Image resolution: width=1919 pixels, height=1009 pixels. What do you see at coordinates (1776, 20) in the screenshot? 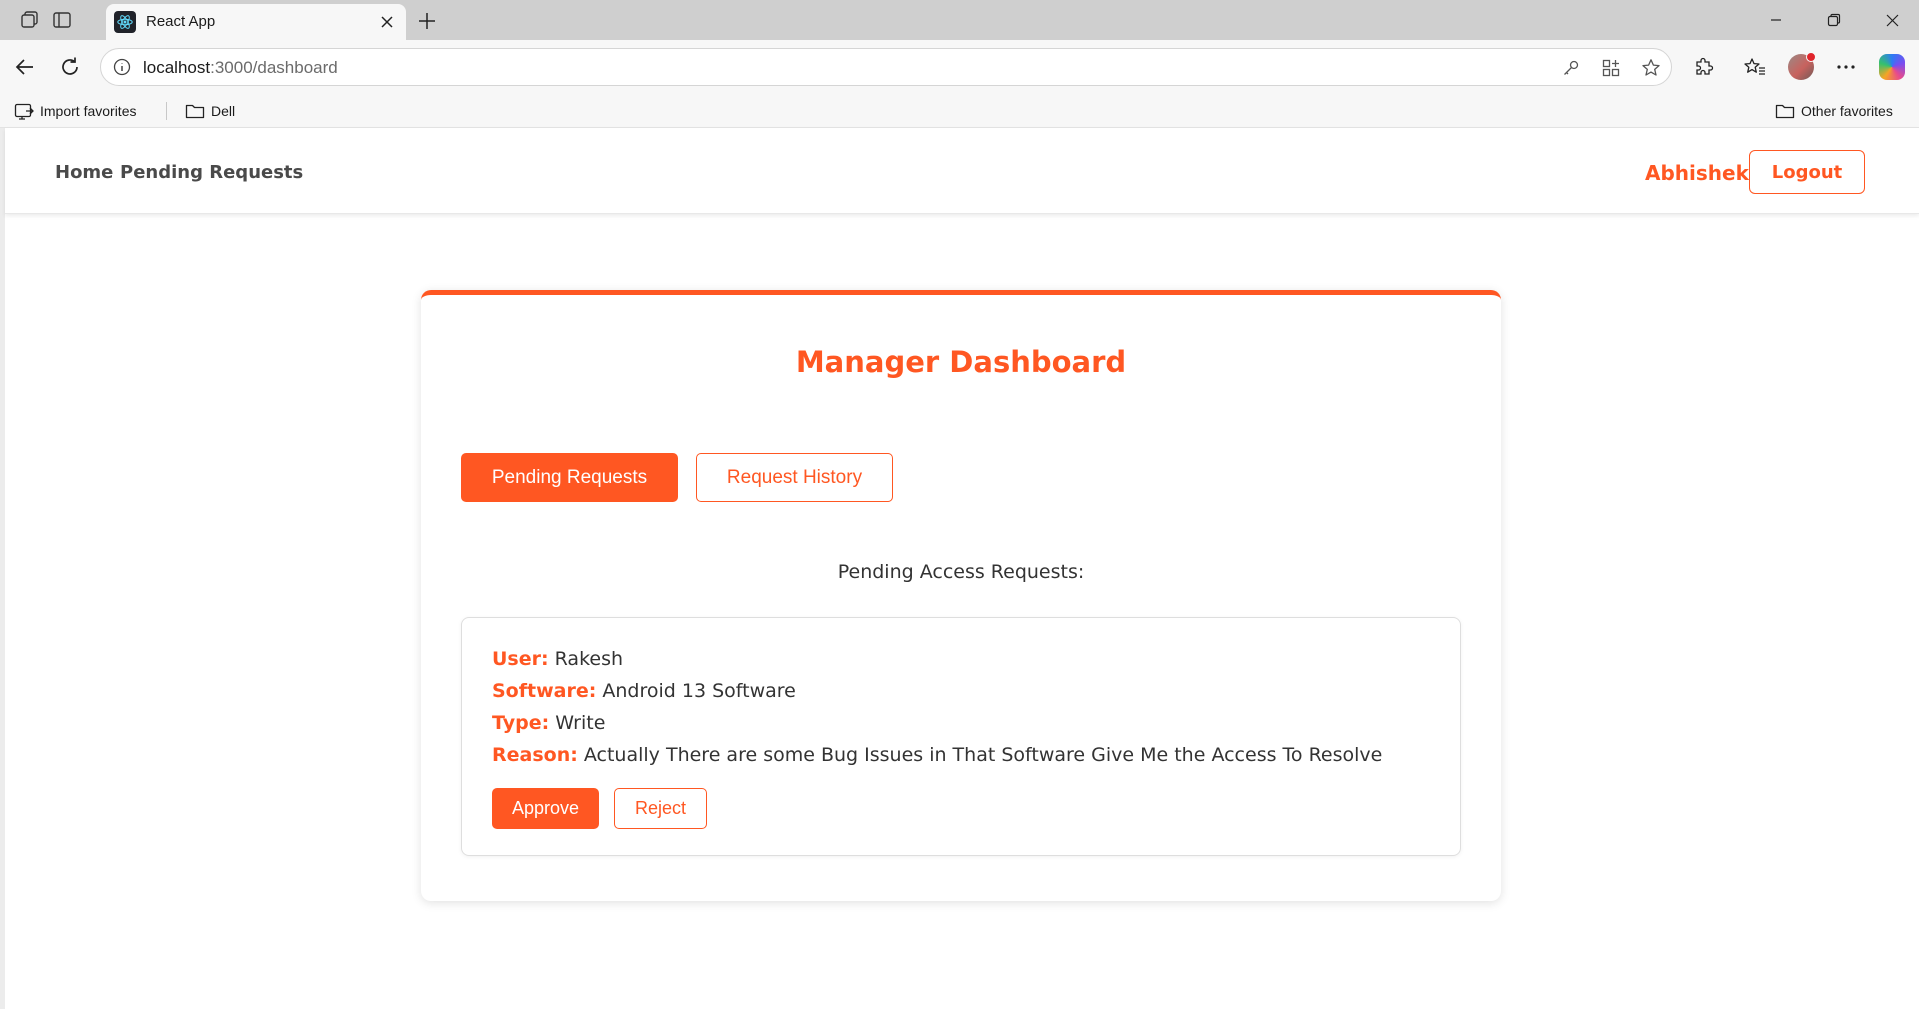
I see `minimize-icon` at bounding box center [1776, 20].